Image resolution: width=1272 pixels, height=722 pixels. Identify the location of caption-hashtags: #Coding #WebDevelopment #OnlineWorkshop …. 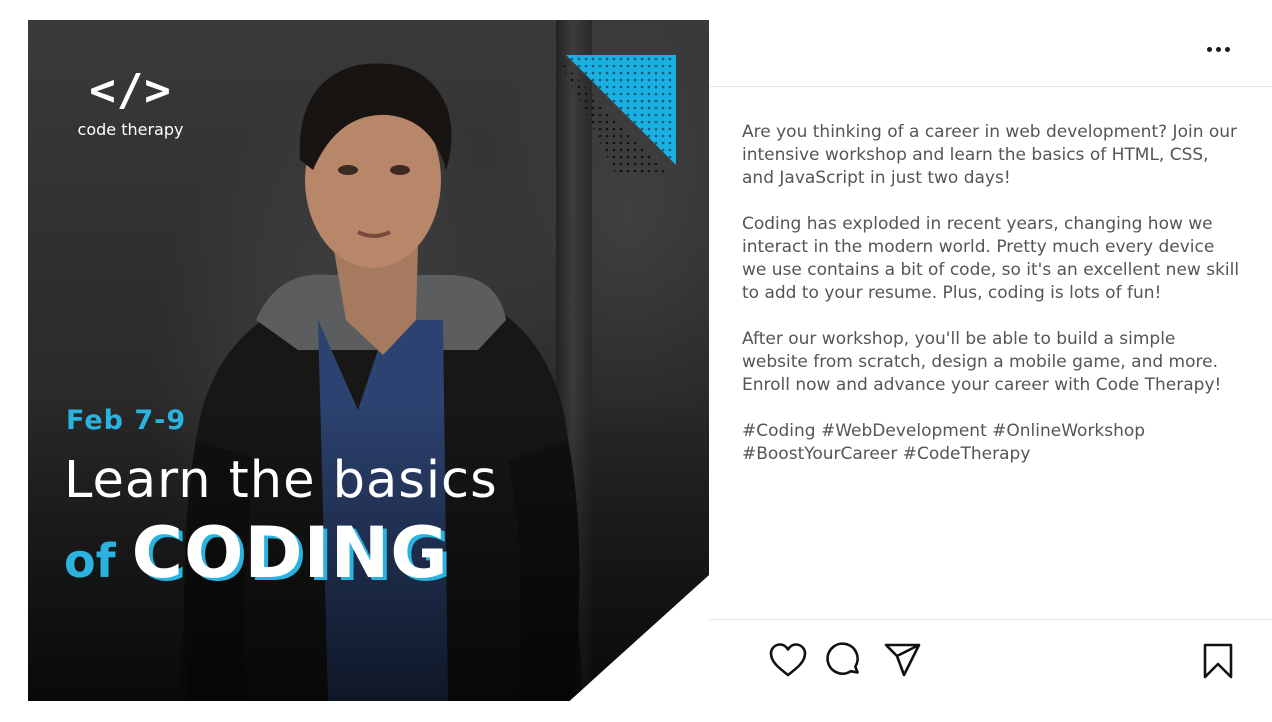
(944, 442).